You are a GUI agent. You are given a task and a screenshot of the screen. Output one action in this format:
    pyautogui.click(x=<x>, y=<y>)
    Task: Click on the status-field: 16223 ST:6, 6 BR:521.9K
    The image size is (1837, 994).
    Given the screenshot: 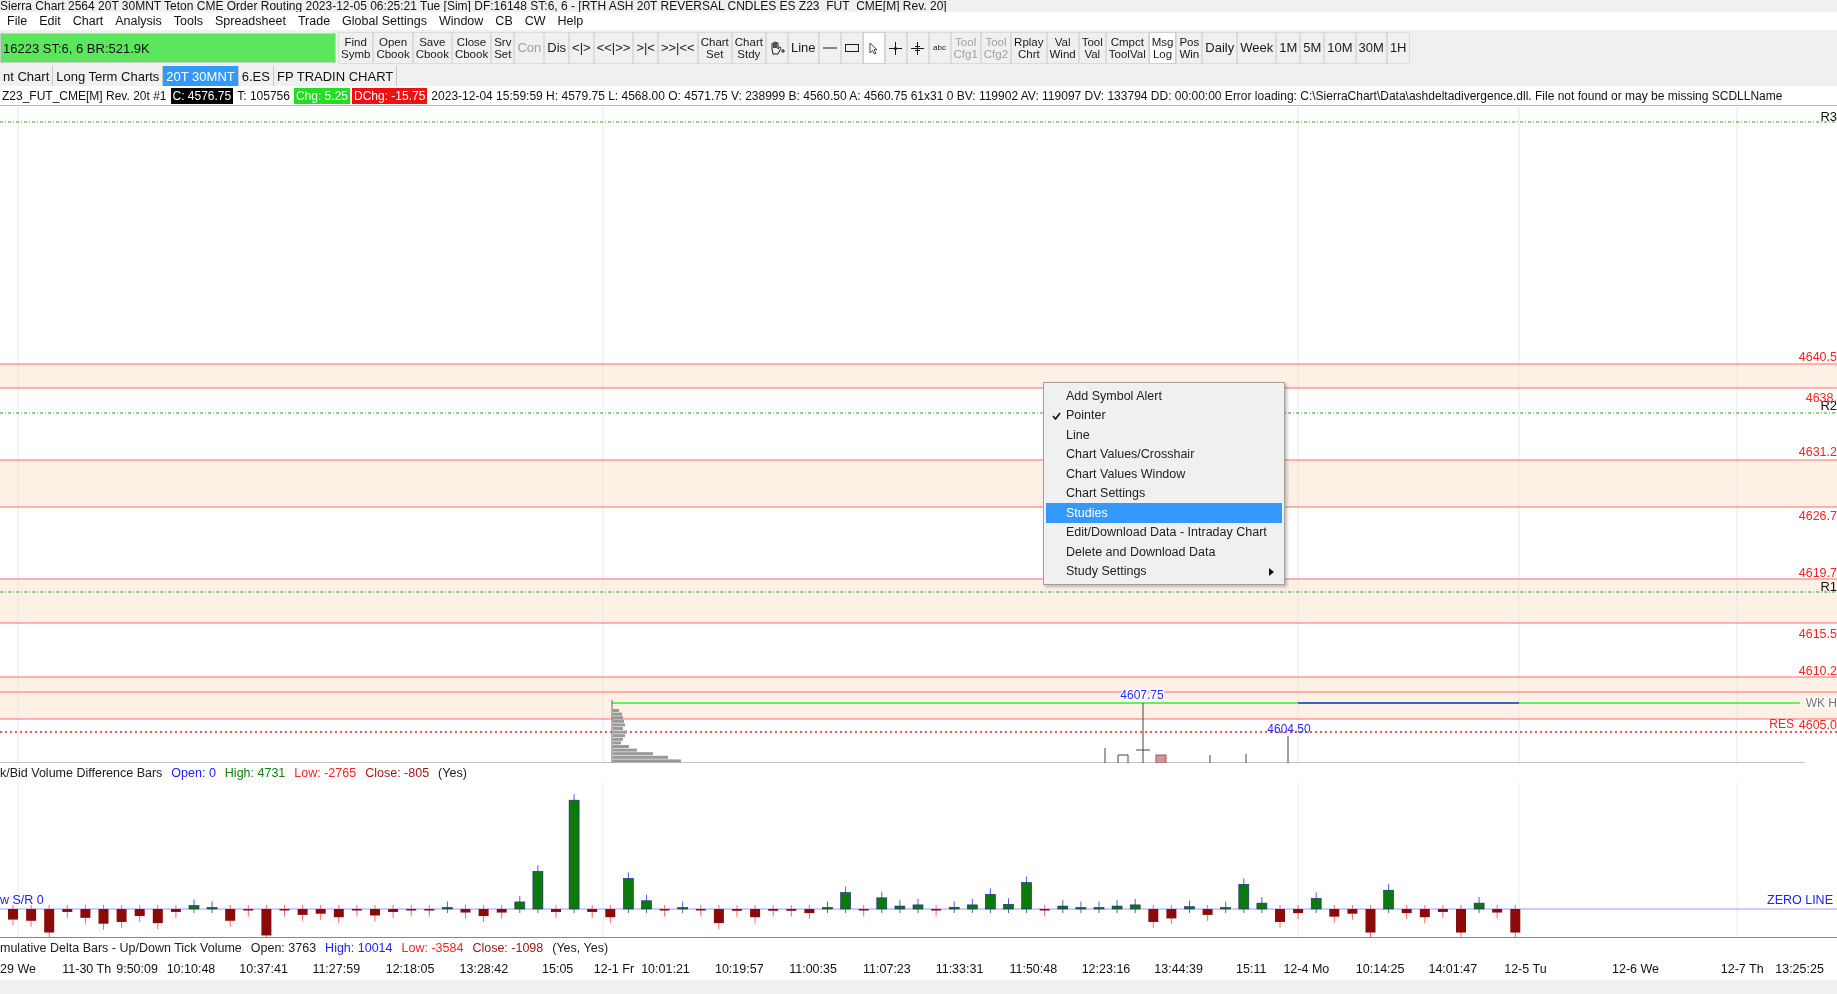 What is the action you would take?
    pyautogui.click(x=168, y=48)
    